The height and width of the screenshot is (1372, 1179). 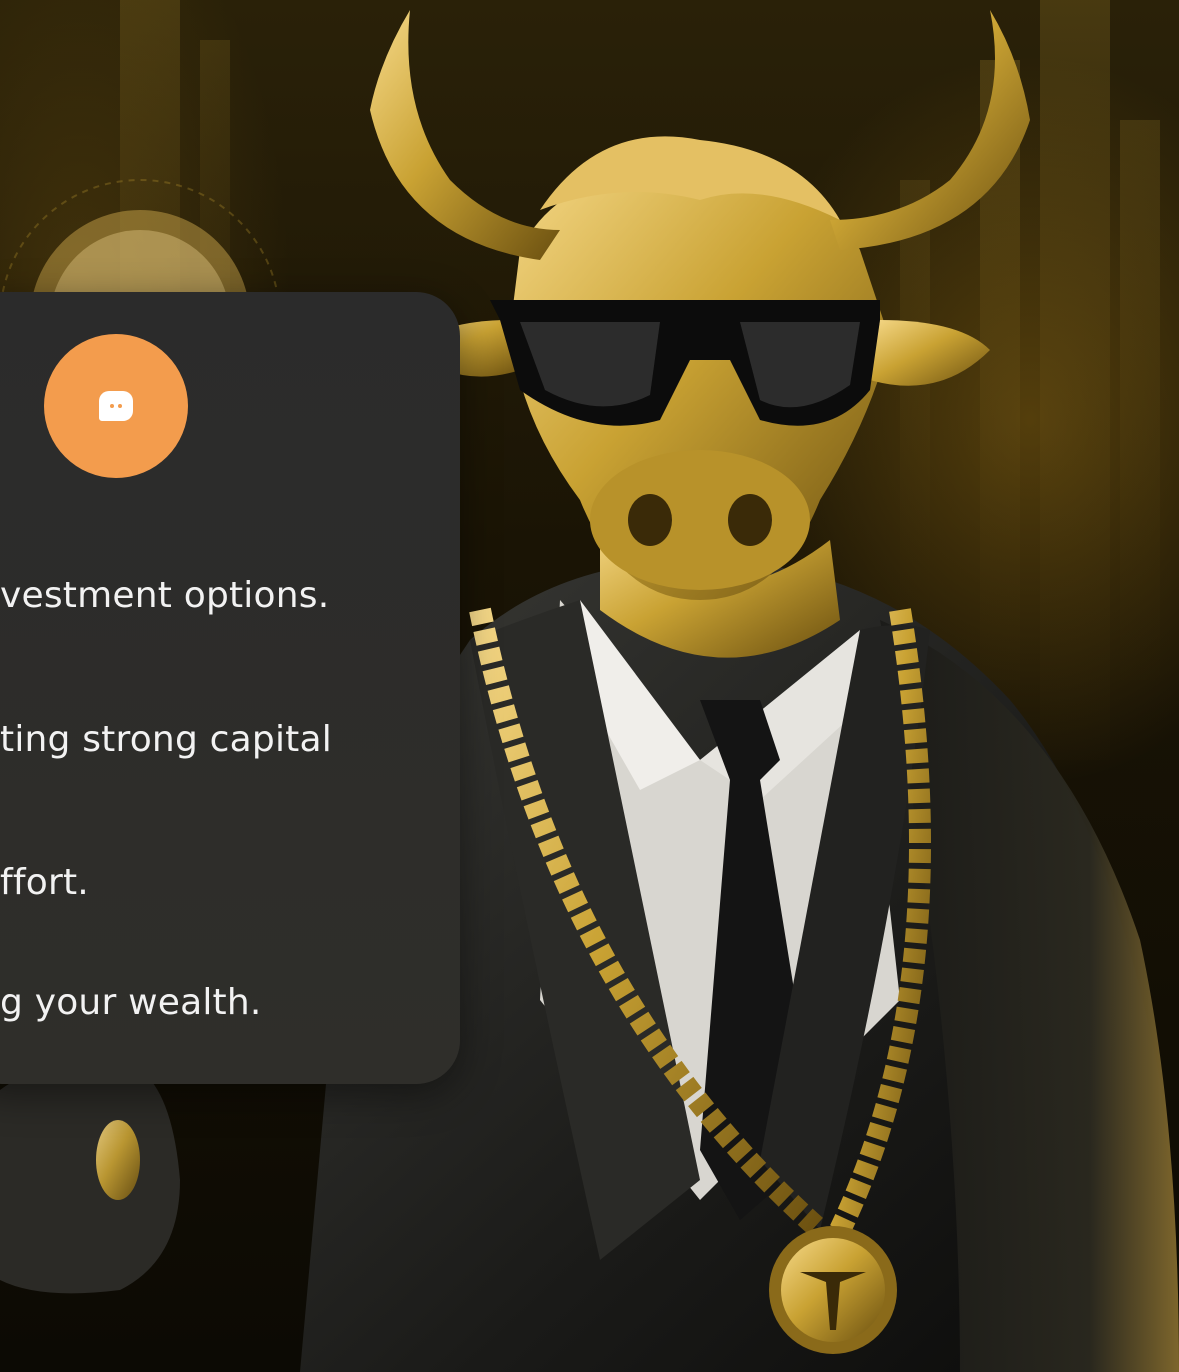 I want to click on chat-bubble-icon, so click(x=116, y=406).